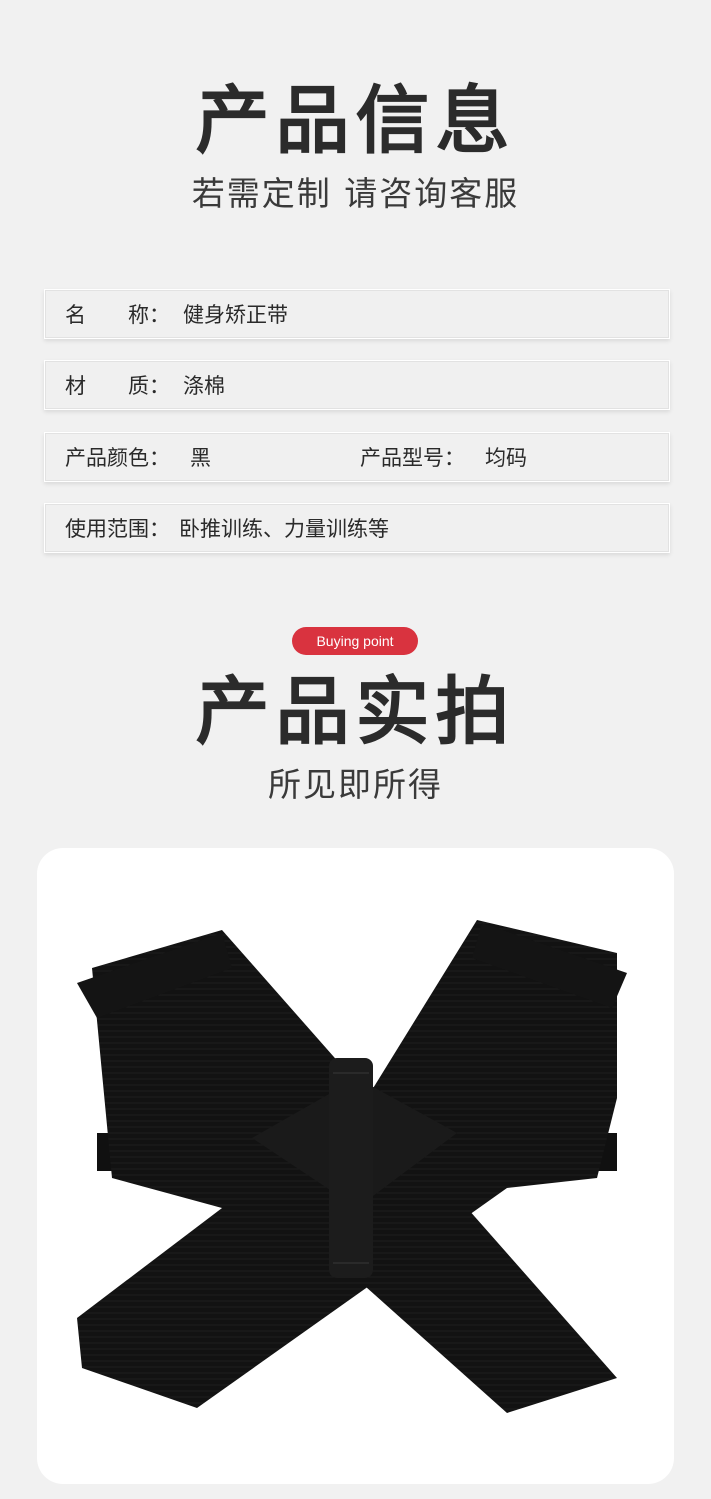 The image size is (711, 1499). I want to click on spec-label: 名 称：, so click(117, 315).